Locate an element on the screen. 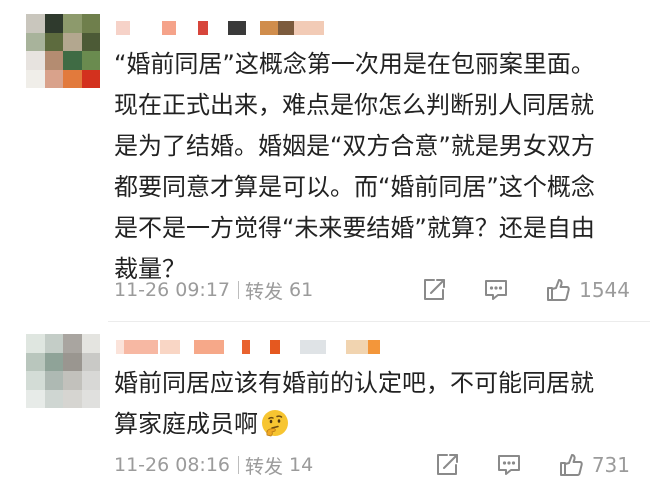 The image size is (650, 482). timestamp: 11-26 08:16 is located at coordinates (172, 465).